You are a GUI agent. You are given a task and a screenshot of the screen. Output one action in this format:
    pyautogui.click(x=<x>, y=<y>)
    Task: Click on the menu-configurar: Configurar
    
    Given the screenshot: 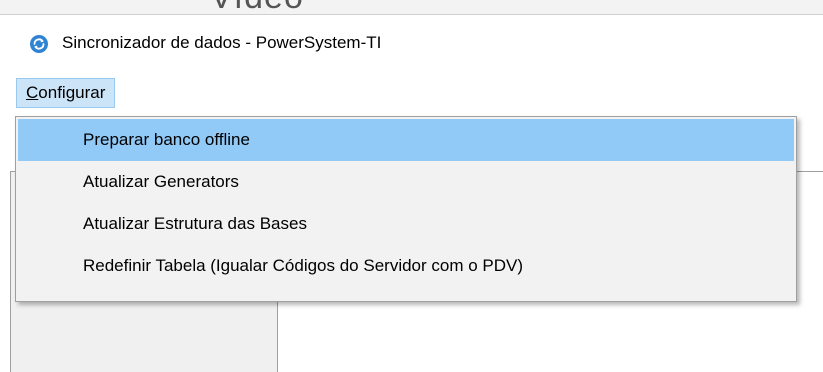 What is the action you would take?
    pyautogui.click(x=66, y=93)
    